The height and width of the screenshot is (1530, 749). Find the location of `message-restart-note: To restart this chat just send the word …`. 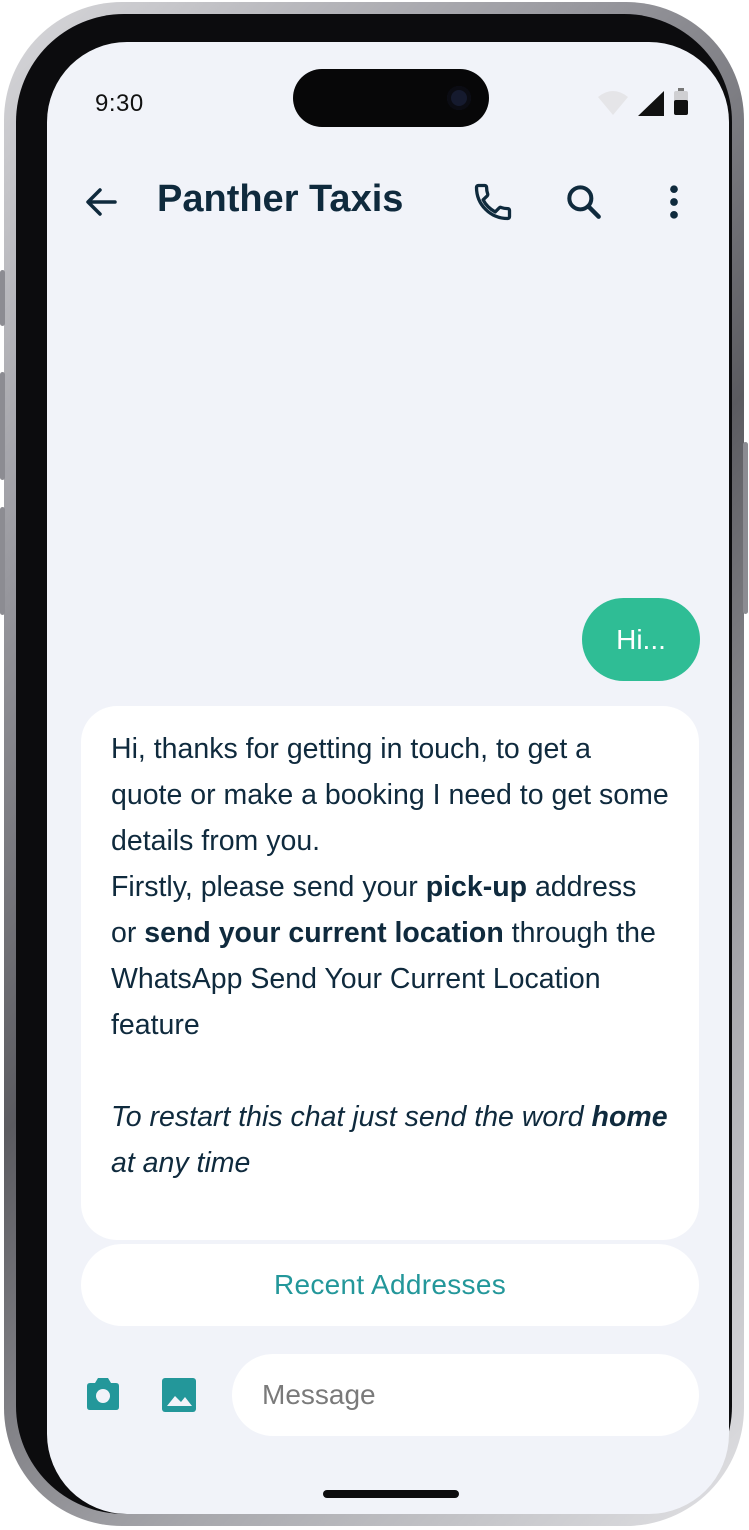

message-restart-note: To restart this chat just send the word … is located at coordinates (390, 1140).